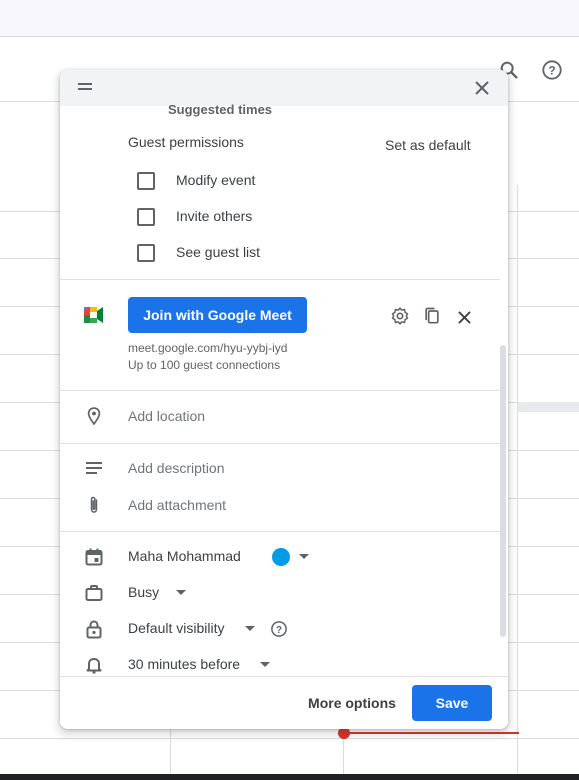 The height and width of the screenshot is (780, 579). Describe the element at coordinates (176, 628) in the screenshot. I see `visibility-select: Default visibility` at that location.